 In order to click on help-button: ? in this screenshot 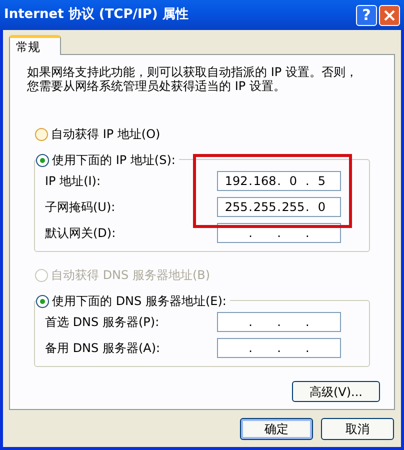, I will do `click(366, 15)`.